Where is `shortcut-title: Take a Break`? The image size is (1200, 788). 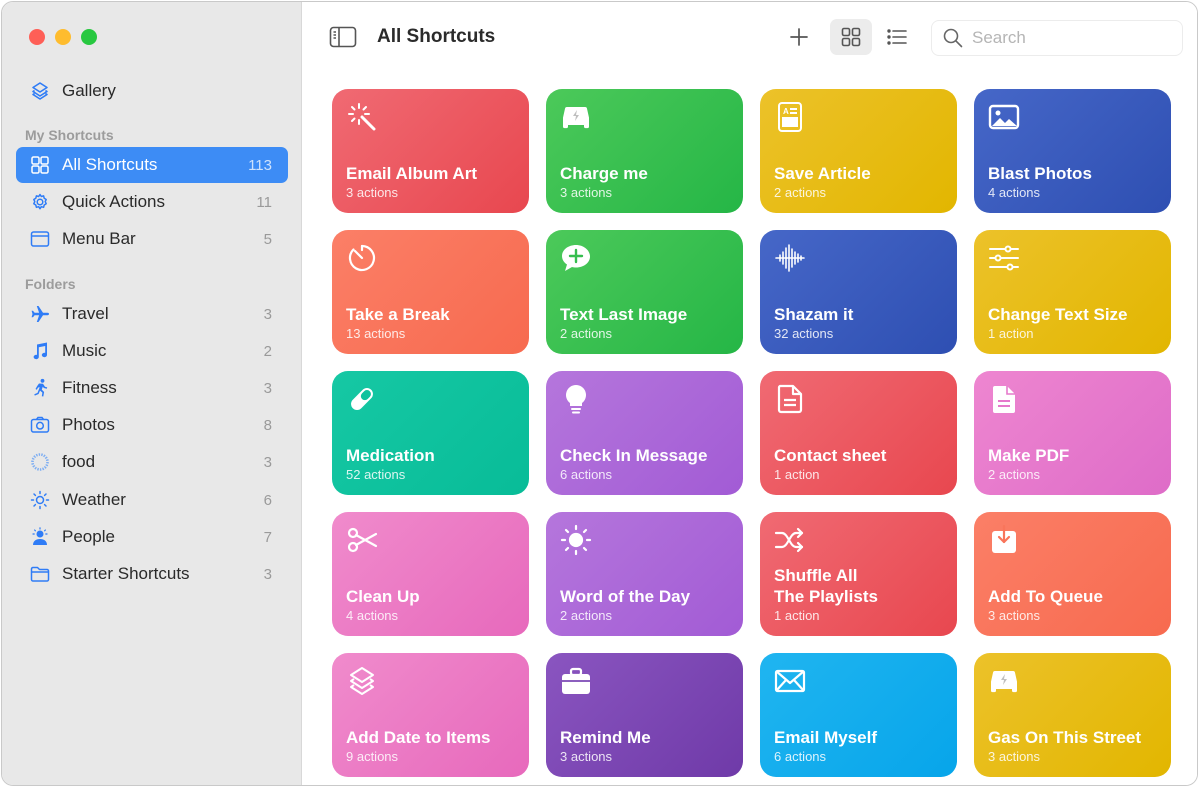
shortcut-title: Take a Break is located at coordinates (398, 314).